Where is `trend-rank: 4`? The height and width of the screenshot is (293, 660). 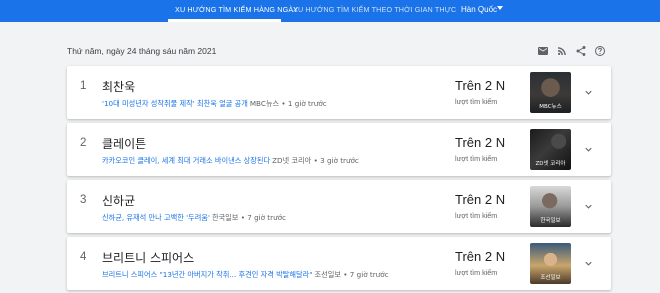
trend-rank: 4 is located at coordinates (83, 257).